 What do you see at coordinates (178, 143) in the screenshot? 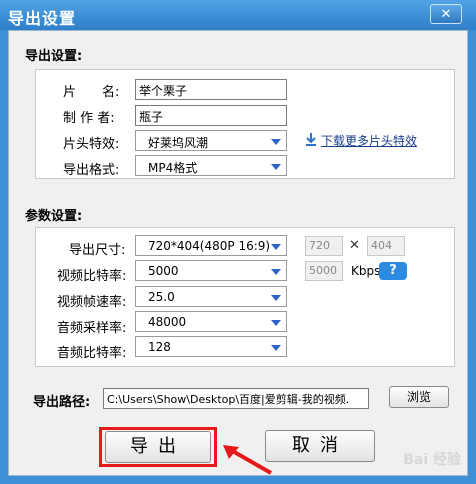
I see `intro-effect-value: 好莱坞风潮` at bounding box center [178, 143].